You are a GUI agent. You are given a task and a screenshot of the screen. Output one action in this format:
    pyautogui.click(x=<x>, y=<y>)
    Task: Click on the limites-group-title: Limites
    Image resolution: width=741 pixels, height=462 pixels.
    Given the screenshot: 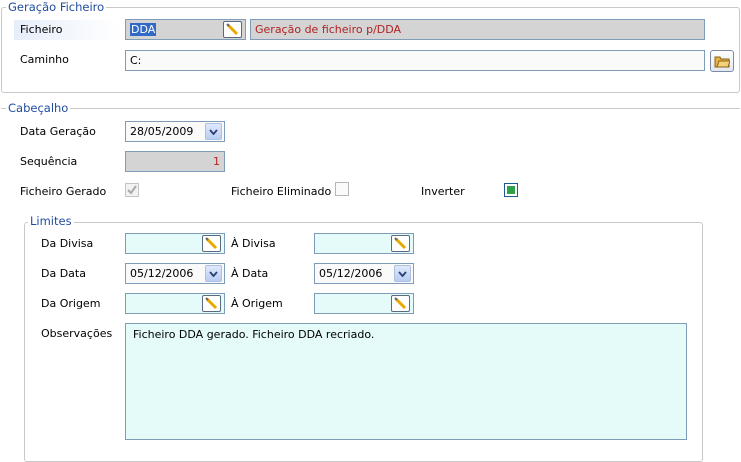 What is the action you would take?
    pyautogui.click(x=51, y=221)
    